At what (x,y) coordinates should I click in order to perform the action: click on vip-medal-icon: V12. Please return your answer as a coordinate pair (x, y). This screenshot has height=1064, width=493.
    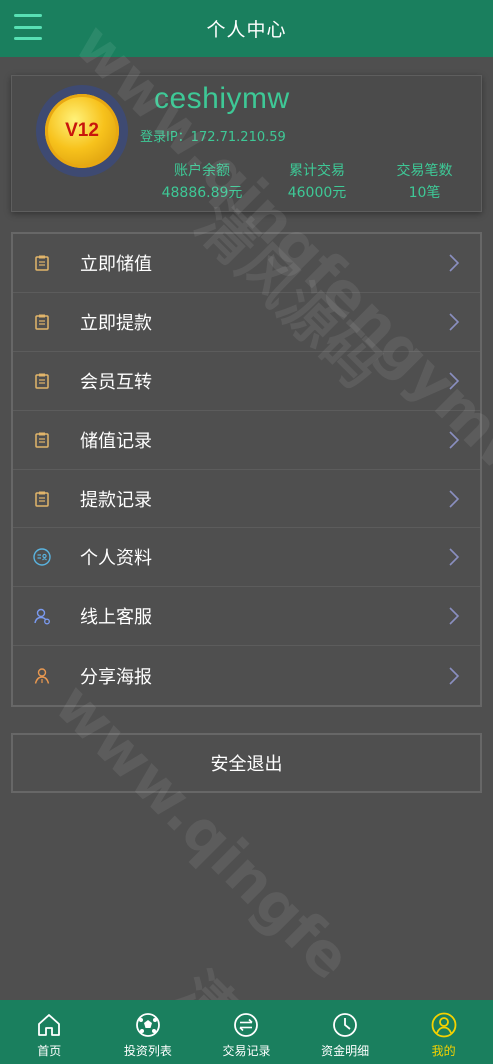
    Looking at the image, I should click on (82, 131).